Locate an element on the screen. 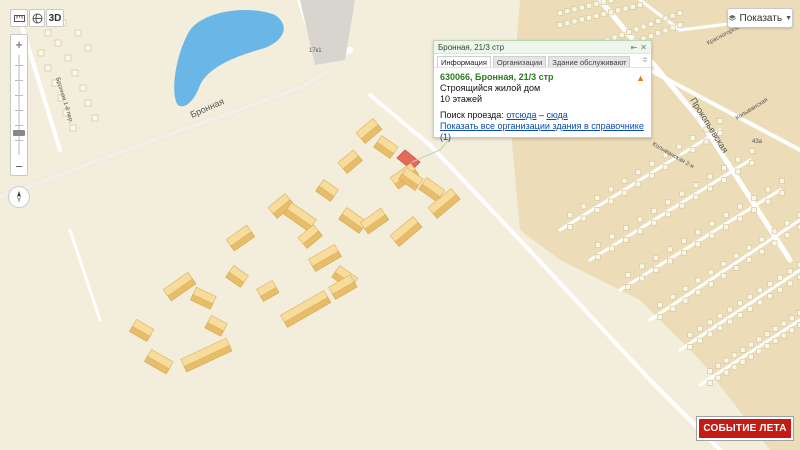 The height and width of the screenshot is (450, 800). globe-icon is located at coordinates (37, 18).